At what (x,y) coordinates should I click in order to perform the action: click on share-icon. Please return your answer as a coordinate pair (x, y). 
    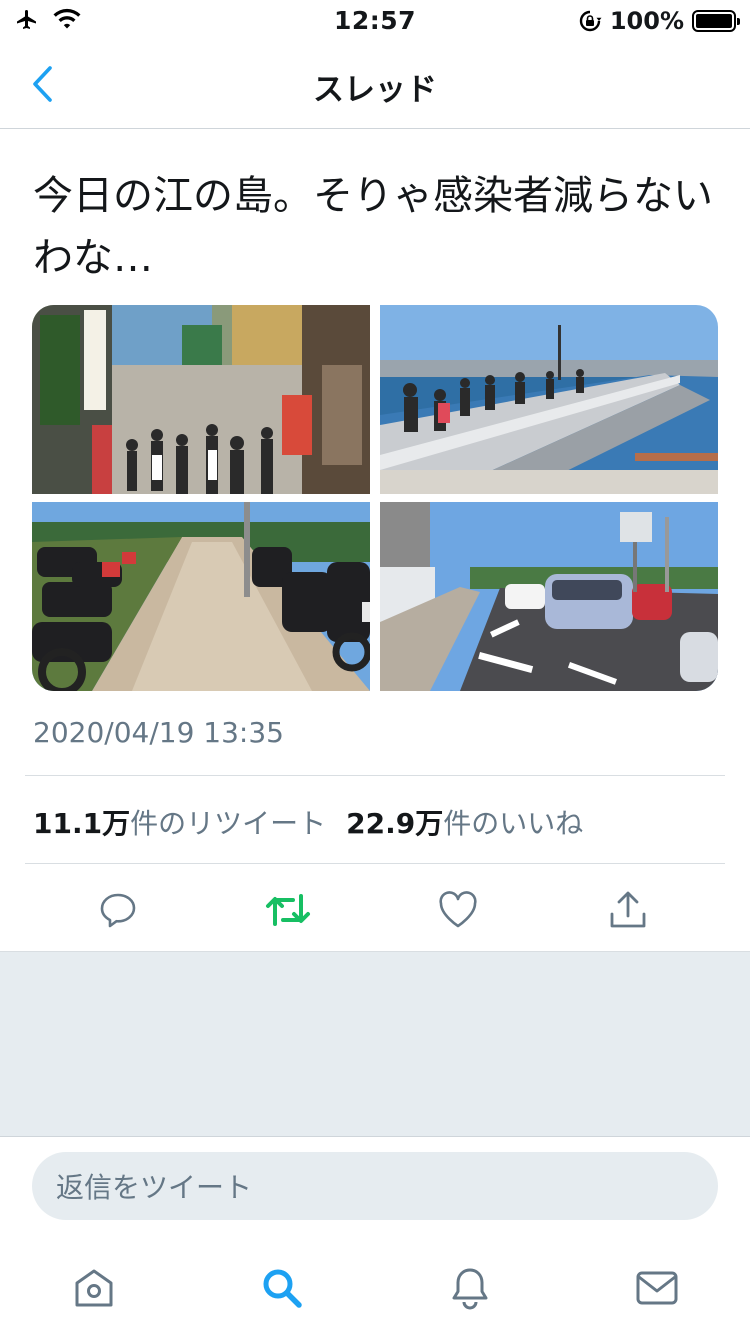
    Looking at the image, I should click on (628, 909).